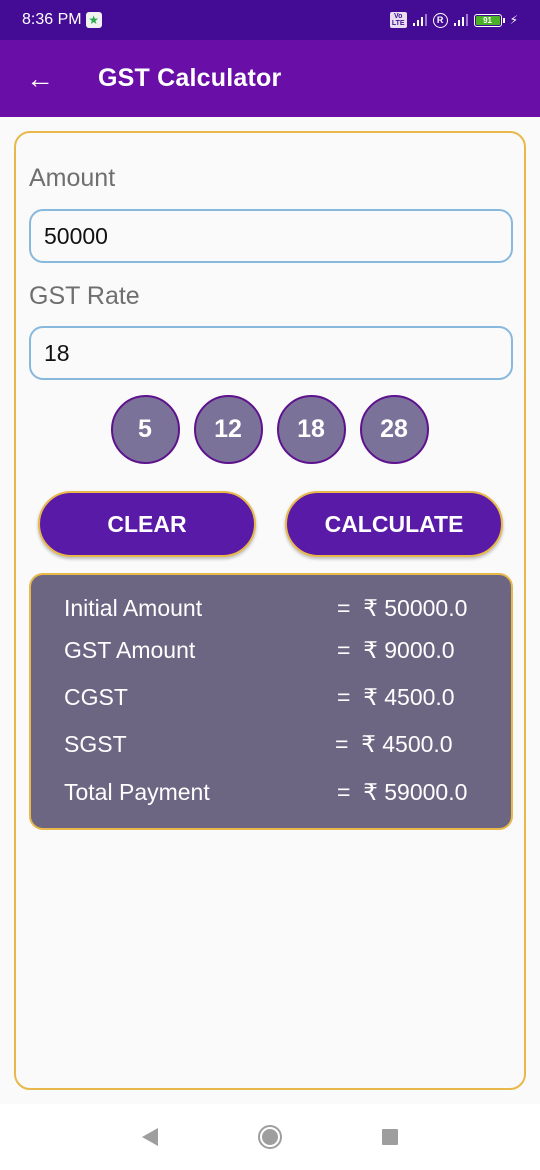  Describe the element at coordinates (419, 20) in the screenshot. I see `signal-icon-sim1` at that location.